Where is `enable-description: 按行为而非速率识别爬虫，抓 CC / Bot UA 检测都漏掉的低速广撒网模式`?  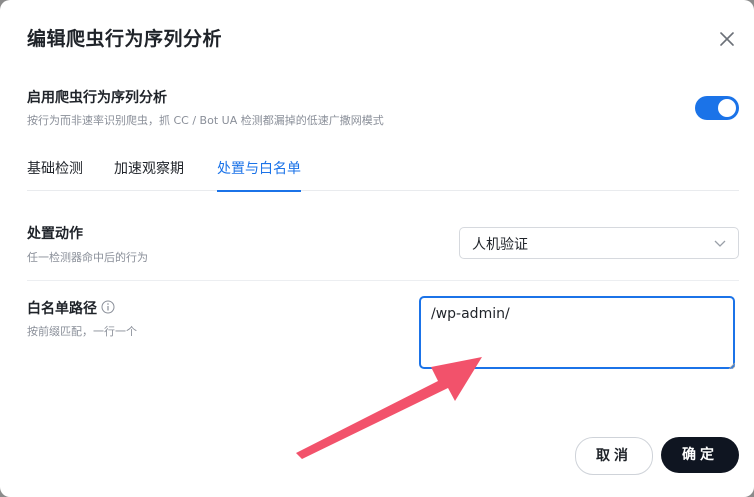 enable-description: 按行为而非速率识别爬虫，抓 CC / Bot UA 检测都漏掉的低速广撒网模式 is located at coordinates (205, 120).